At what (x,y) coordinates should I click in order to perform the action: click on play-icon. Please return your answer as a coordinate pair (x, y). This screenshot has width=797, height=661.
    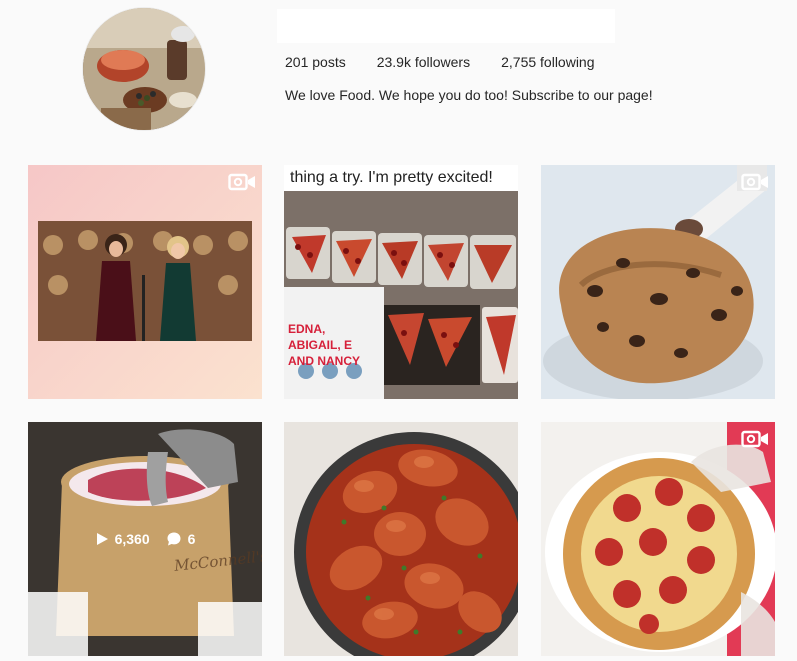
    Looking at the image, I should click on (102, 539).